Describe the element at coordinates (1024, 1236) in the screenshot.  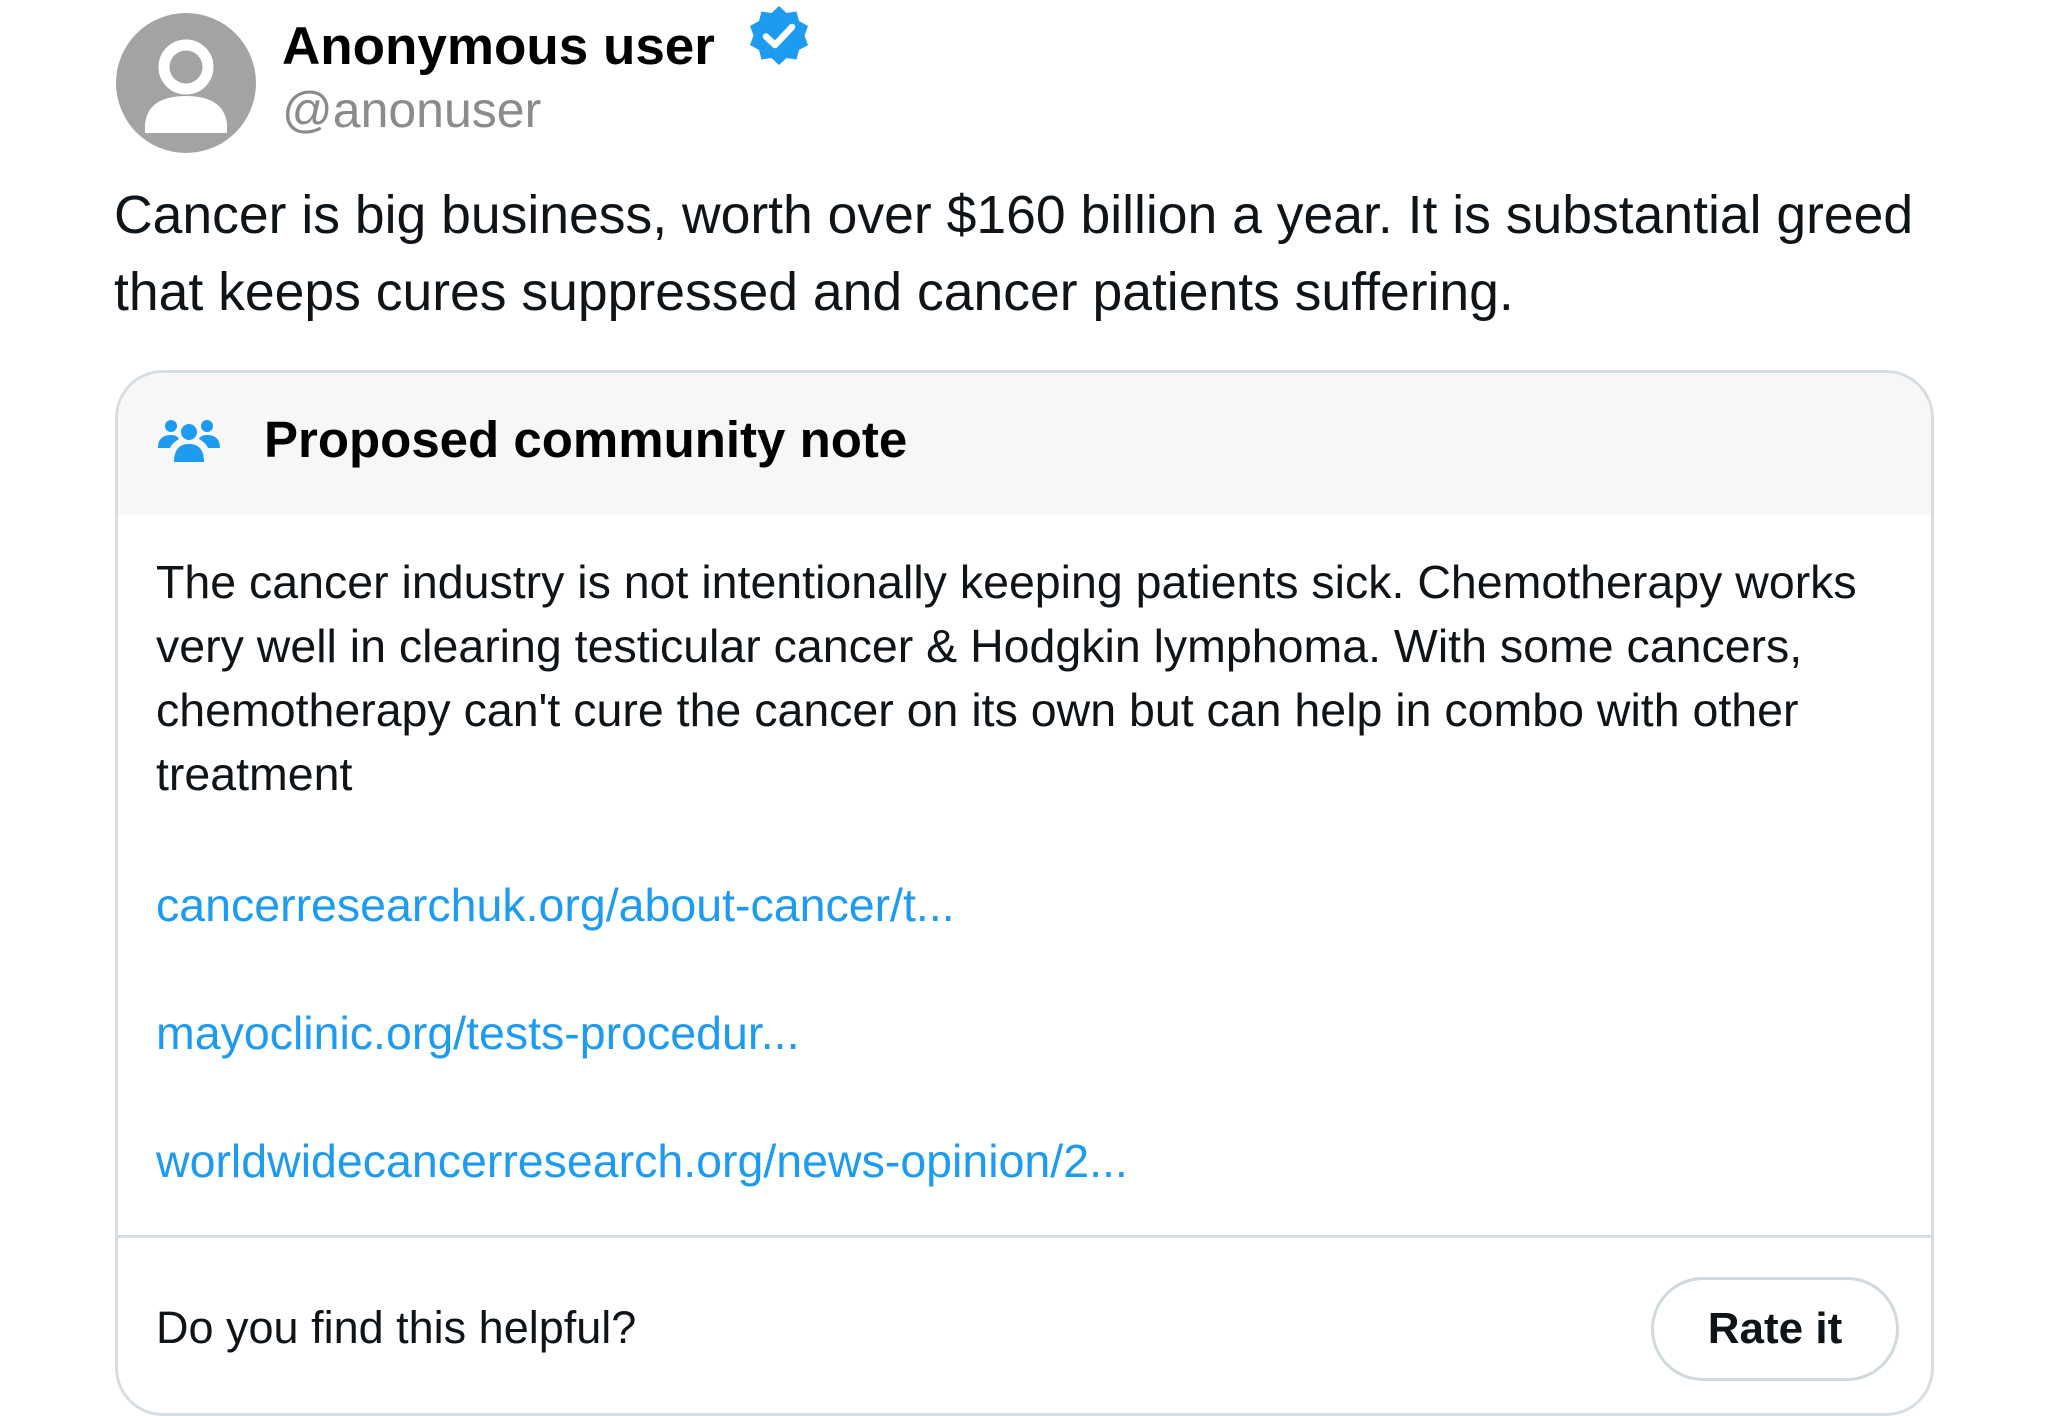
I see `divider` at that location.